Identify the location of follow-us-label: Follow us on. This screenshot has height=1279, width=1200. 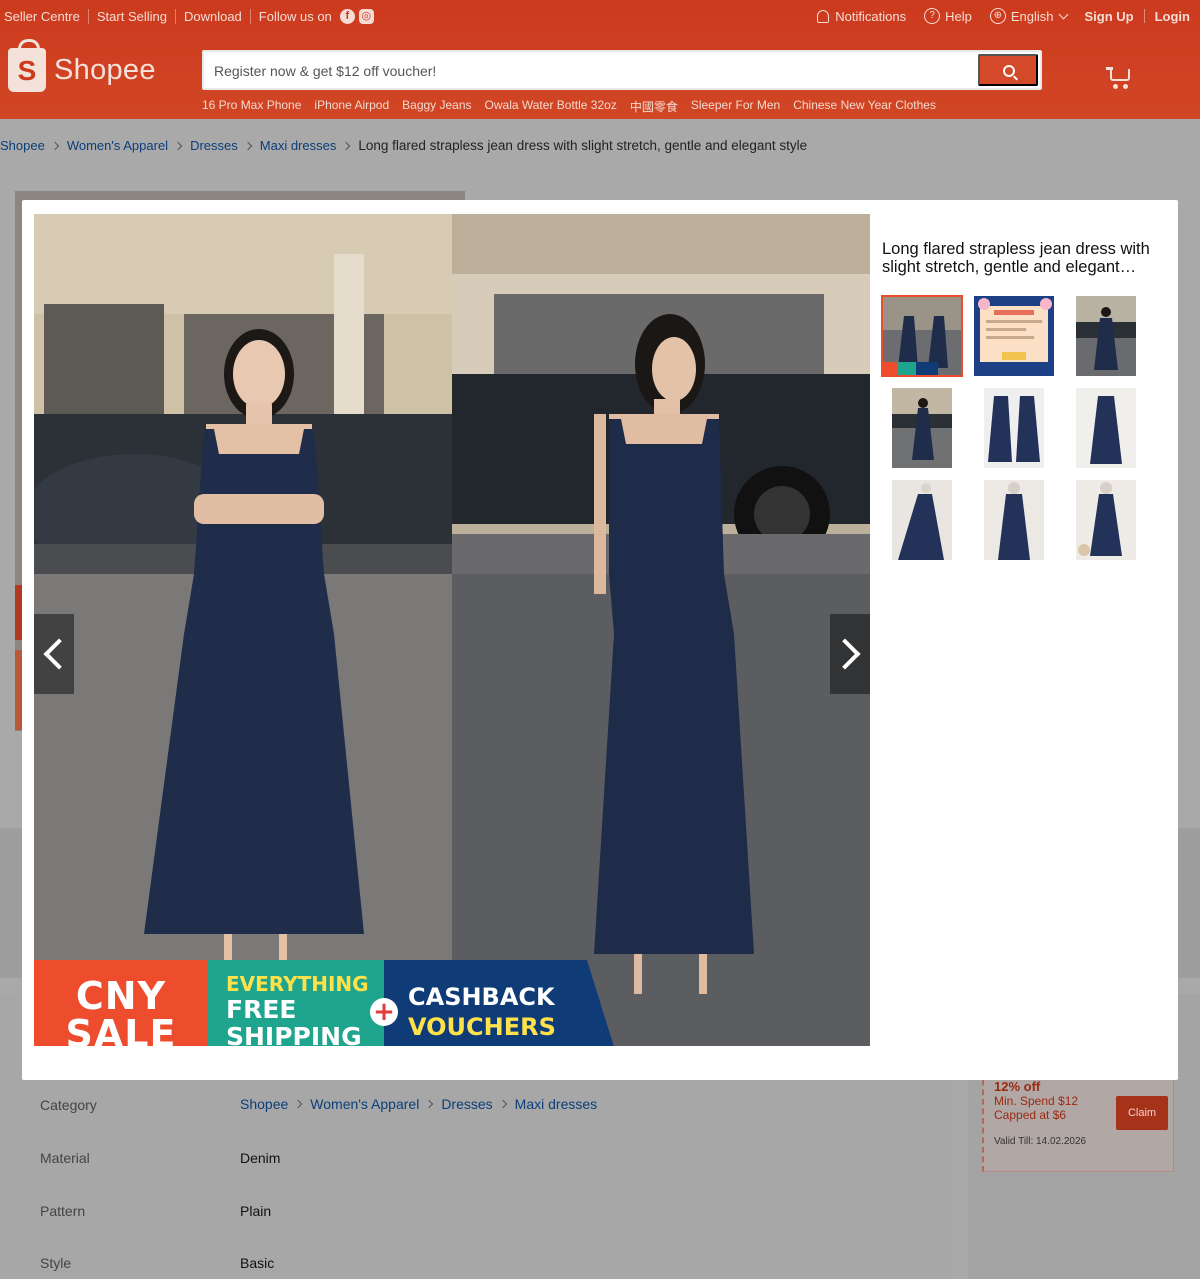
(295, 16).